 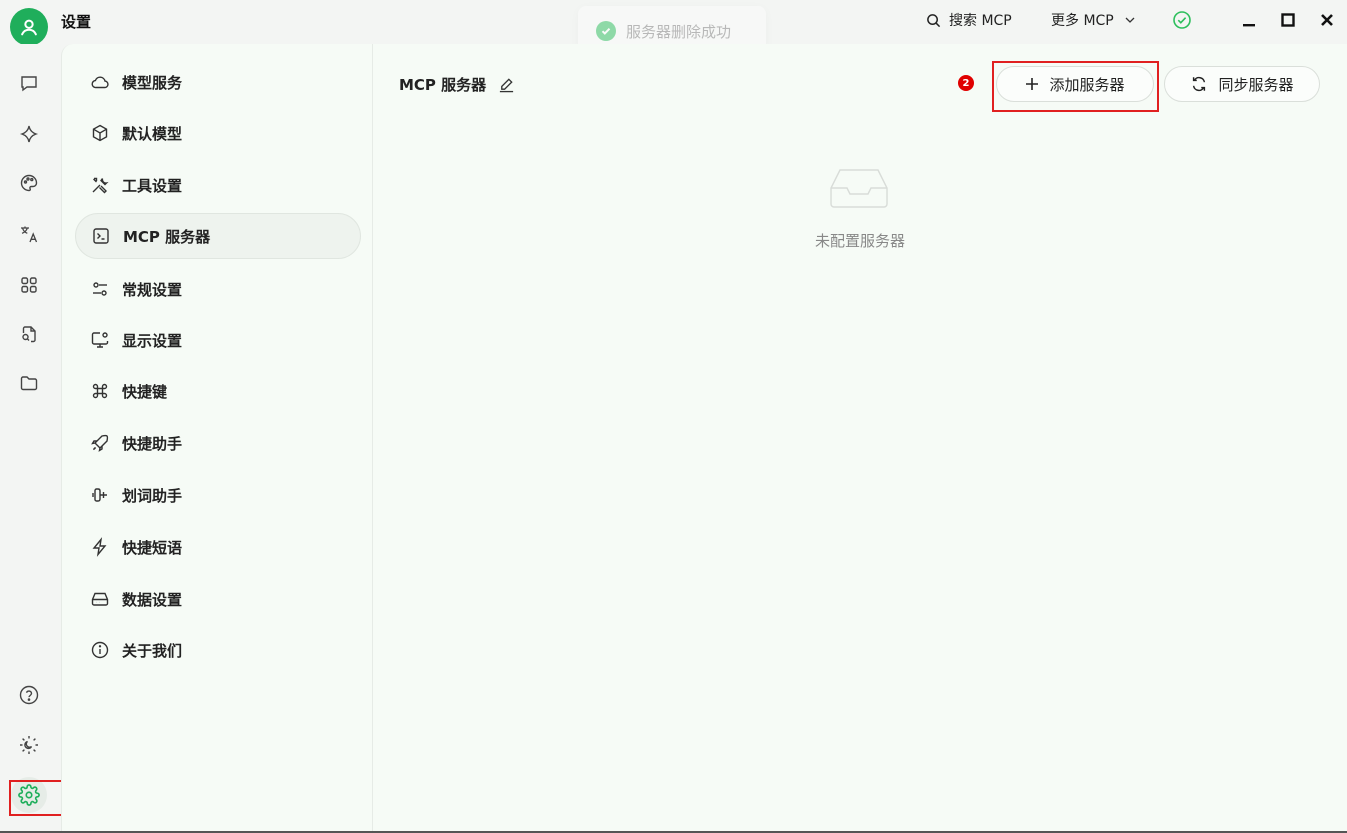 I want to click on add-server-highlight-box, so click(x=1075, y=86).